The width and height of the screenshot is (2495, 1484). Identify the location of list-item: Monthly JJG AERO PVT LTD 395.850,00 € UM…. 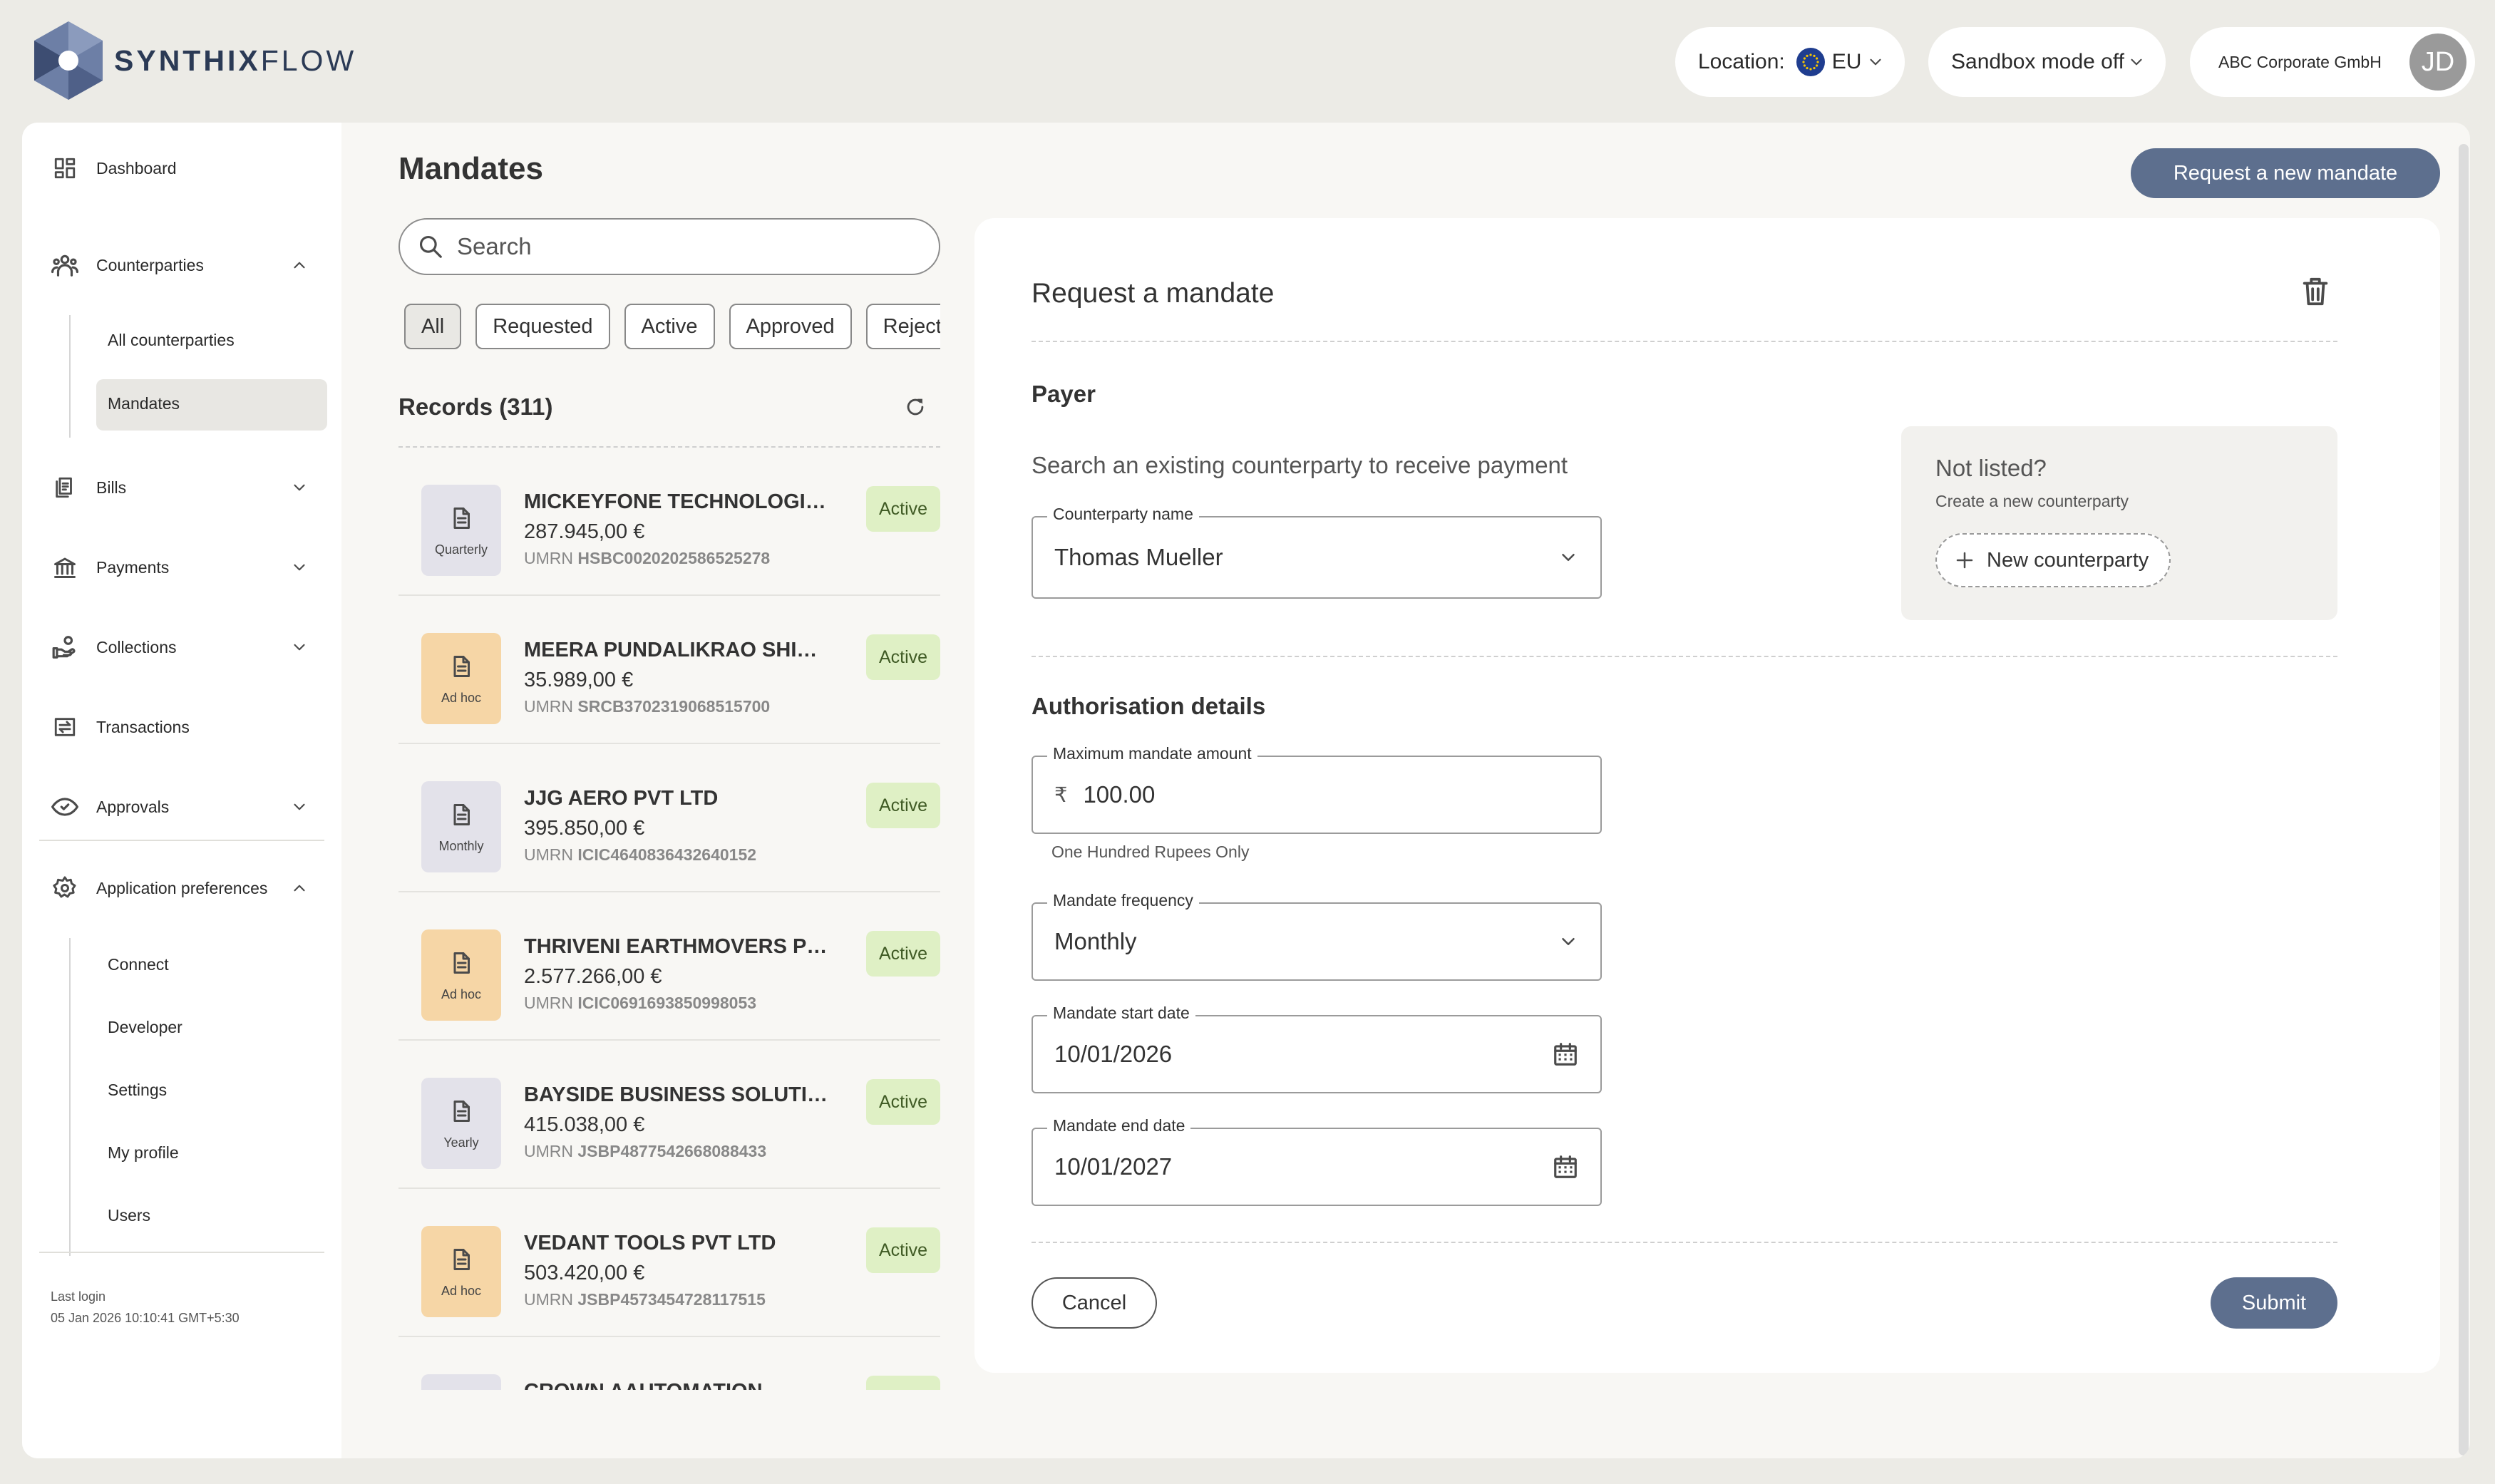
(669, 818).